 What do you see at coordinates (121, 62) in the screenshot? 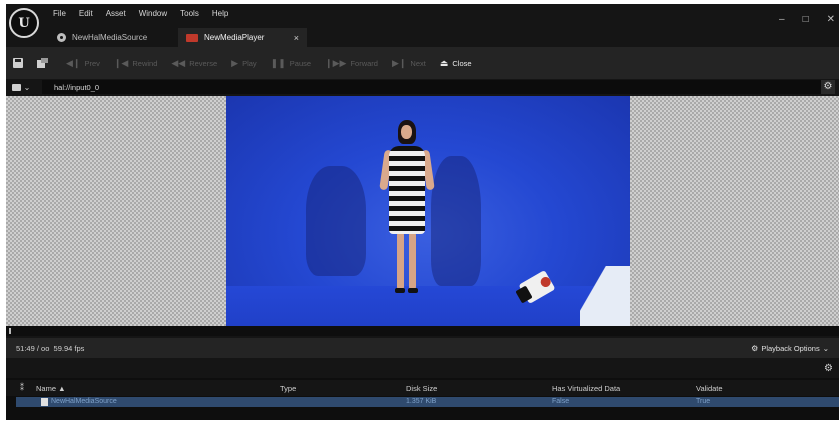
I see `rewind-icon: ❙◀` at bounding box center [121, 62].